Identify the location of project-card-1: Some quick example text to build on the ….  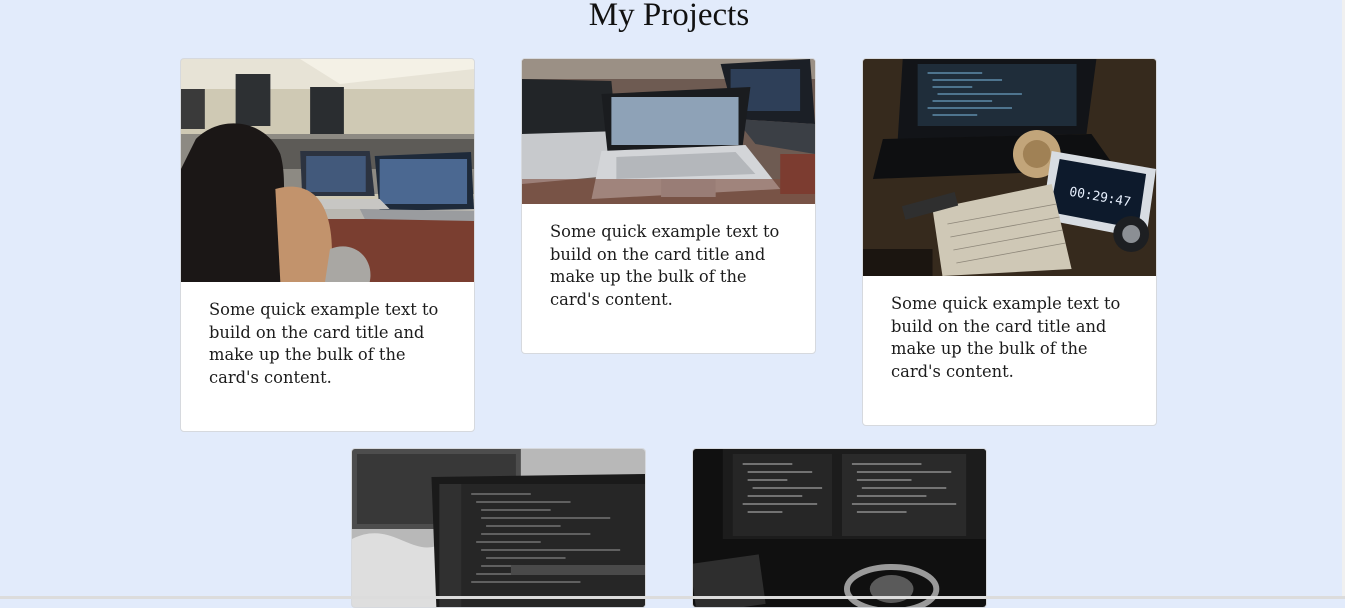
(327, 245).